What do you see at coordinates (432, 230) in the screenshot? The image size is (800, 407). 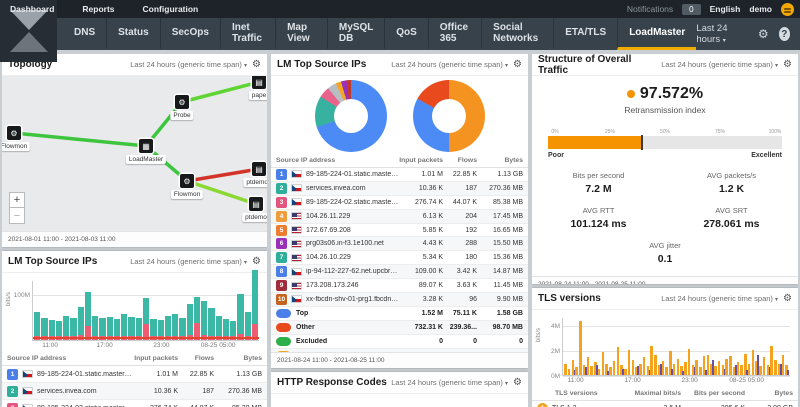 I see `value-cell: 5.85 K` at bounding box center [432, 230].